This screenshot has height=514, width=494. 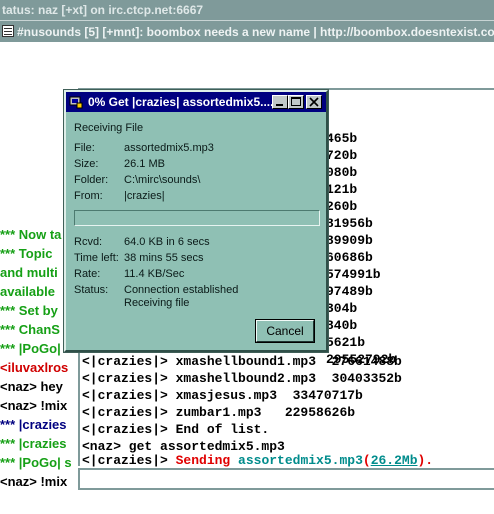 I want to click on chat-line: <|crazies|> xmashellbound2.mp3 30403352b, so click(x=242, y=378).